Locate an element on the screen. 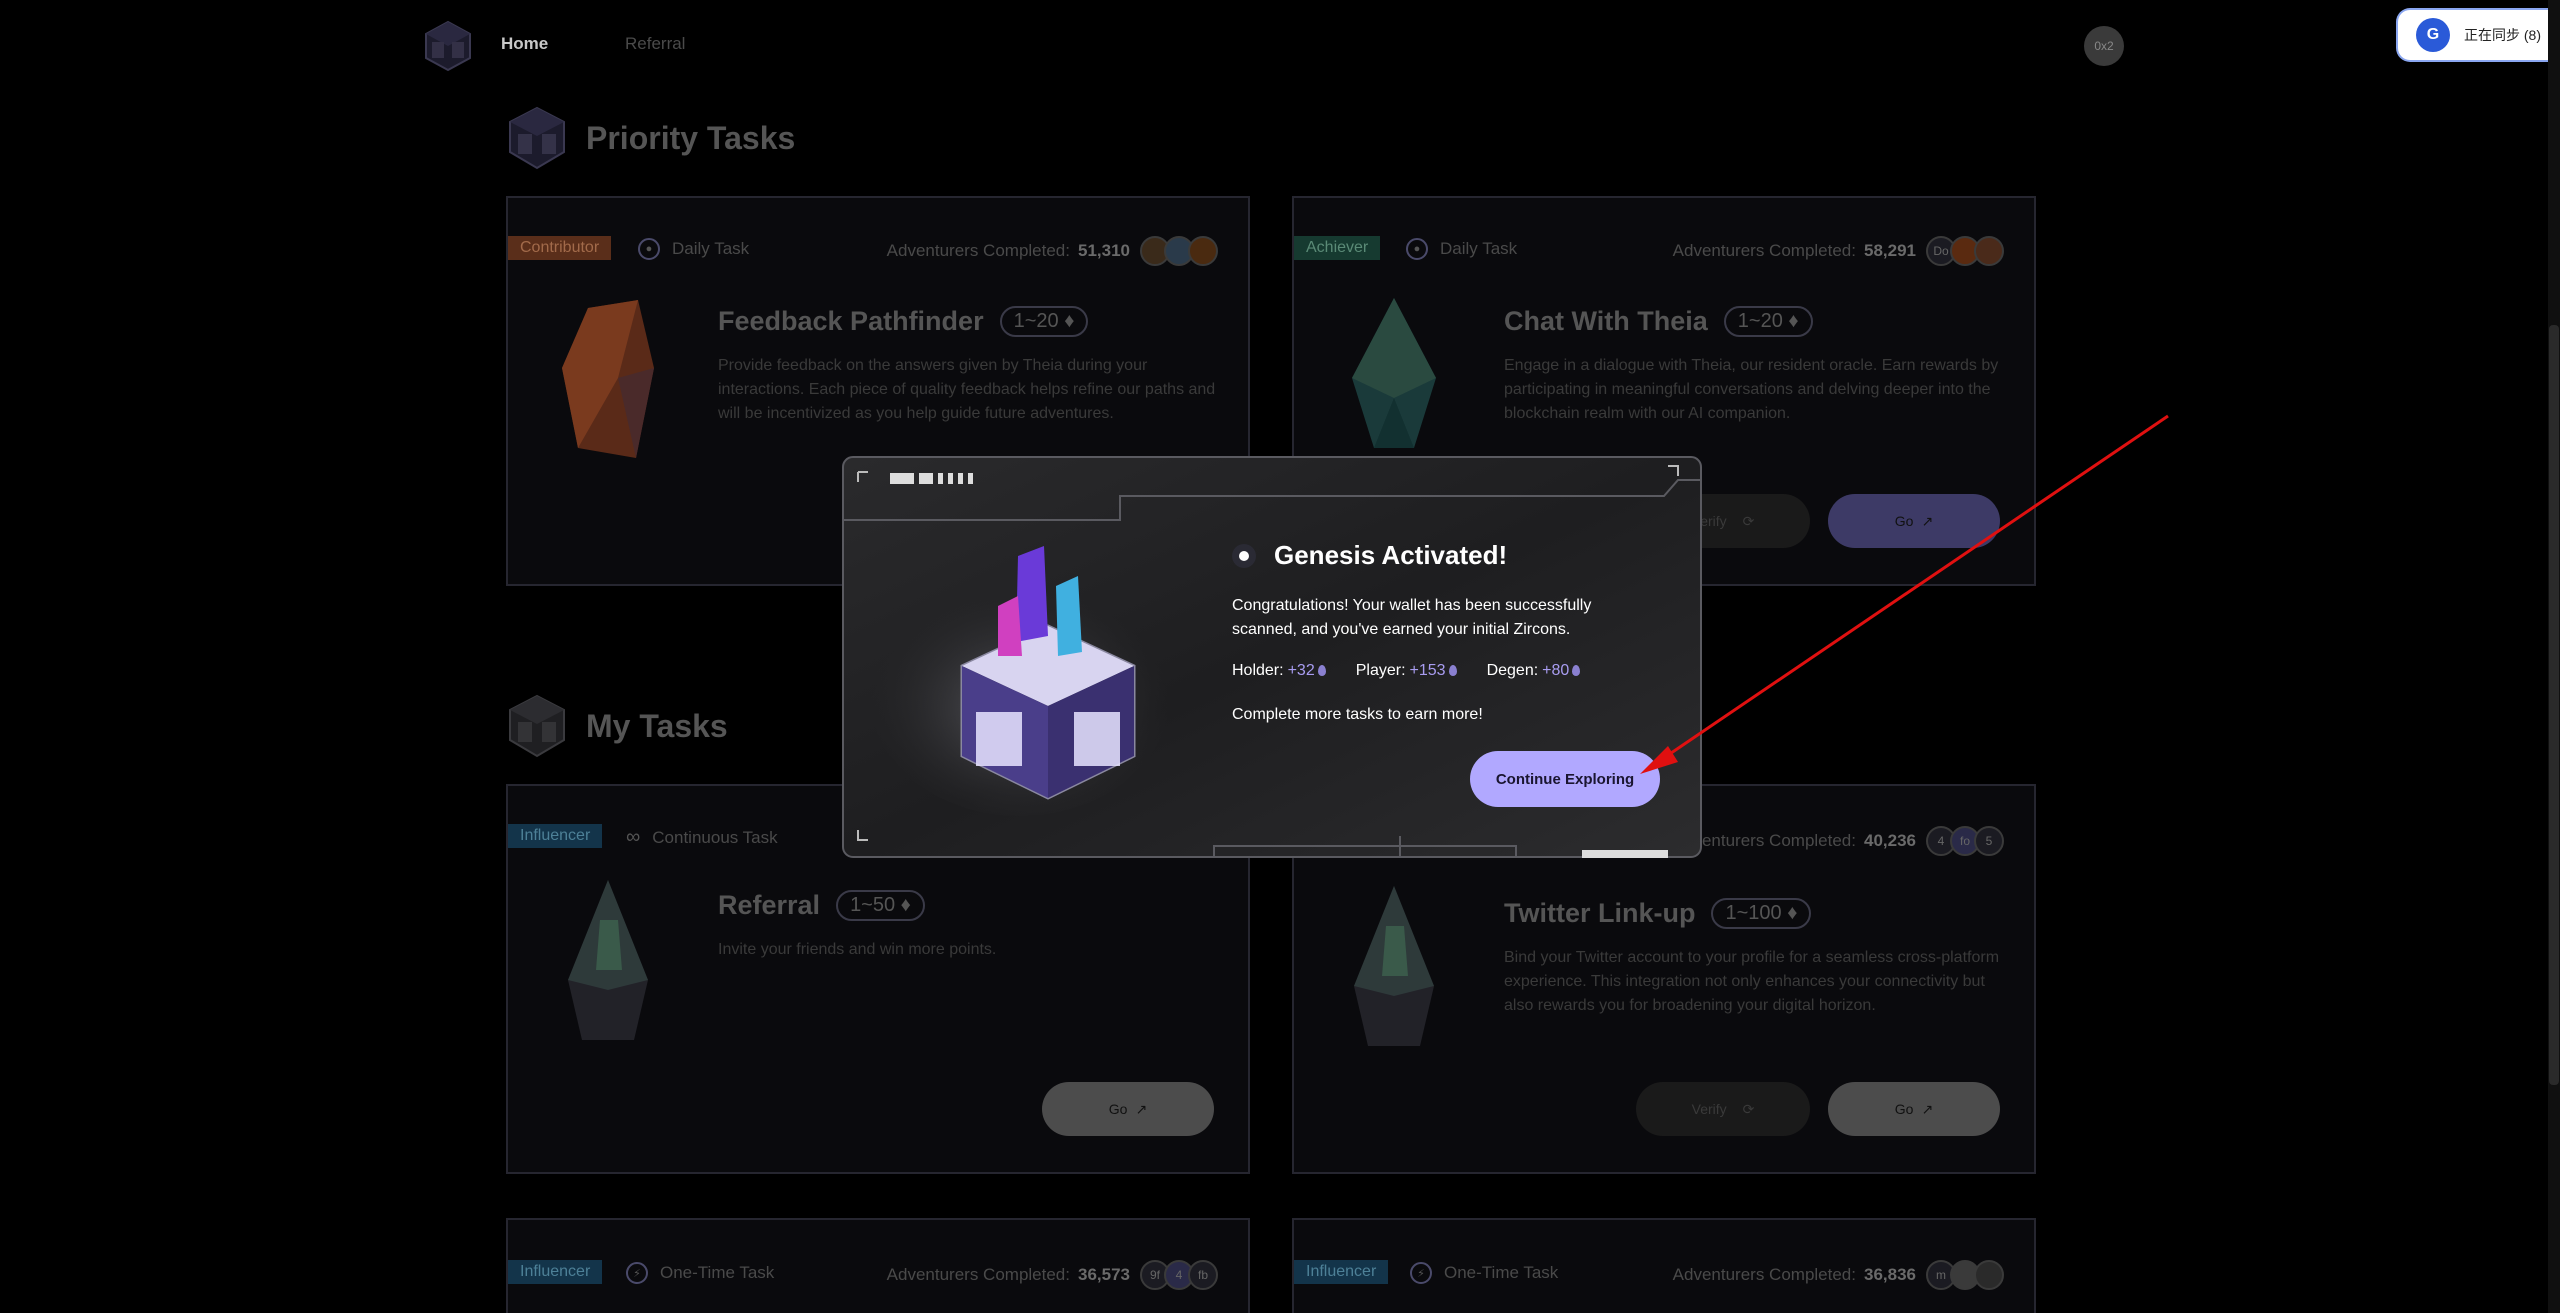 The width and height of the screenshot is (2560, 1313). task-type-label: Continuous Task is located at coordinates (715, 837).